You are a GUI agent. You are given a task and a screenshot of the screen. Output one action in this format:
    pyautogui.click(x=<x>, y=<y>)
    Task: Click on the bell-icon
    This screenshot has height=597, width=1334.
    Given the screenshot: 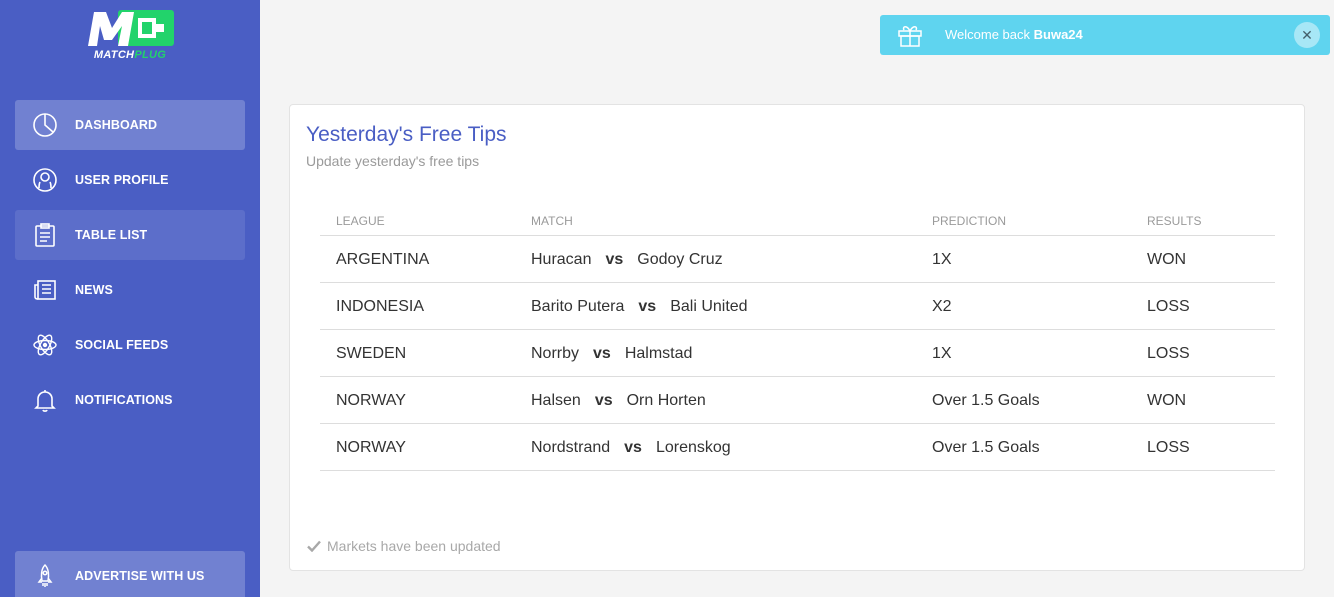 What is the action you would take?
    pyautogui.click(x=45, y=400)
    